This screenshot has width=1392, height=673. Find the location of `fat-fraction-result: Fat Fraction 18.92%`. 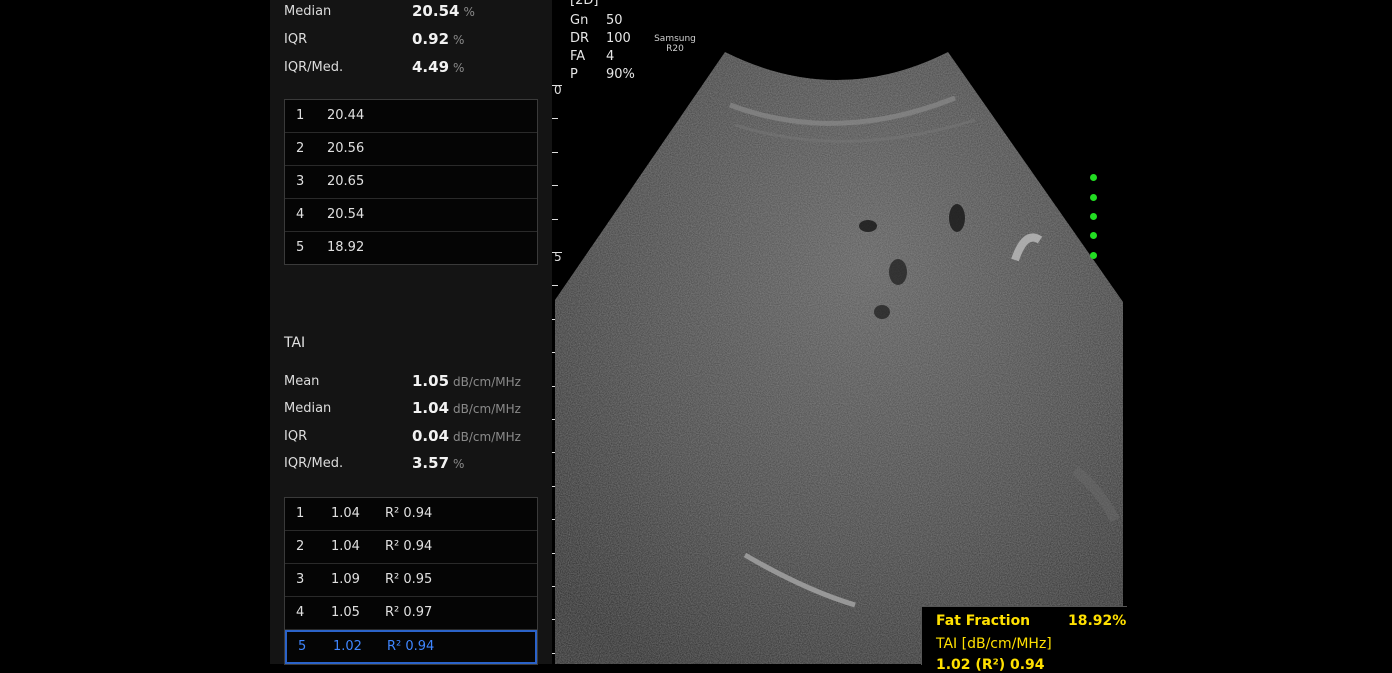

fat-fraction-result: Fat Fraction 18.92% is located at coordinates (1031, 621).